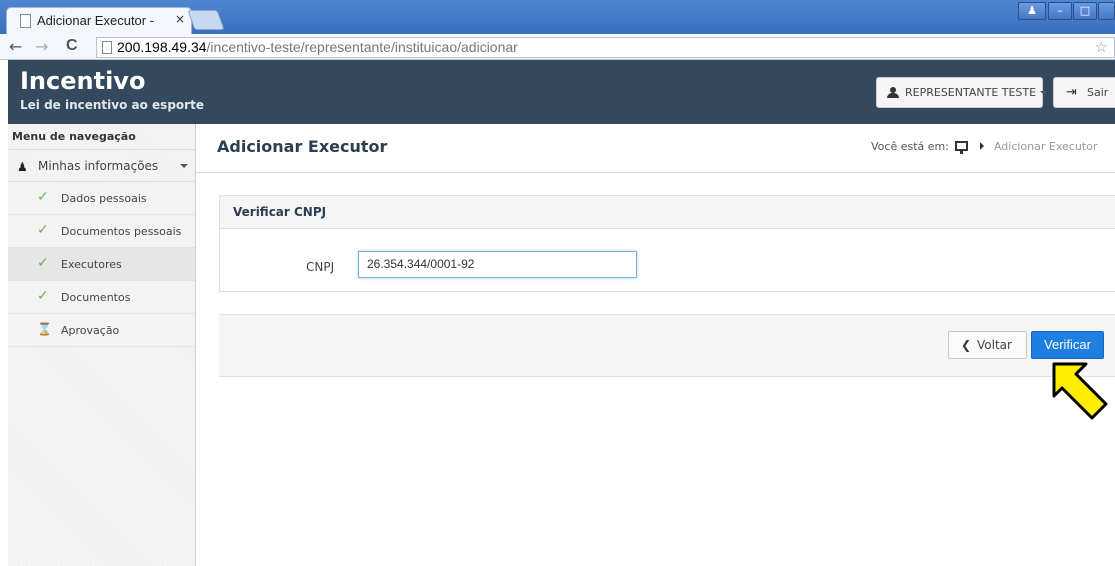 This screenshot has width=1115, height=566. I want to click on forward-arrow-icon: →, so click(41, 46).